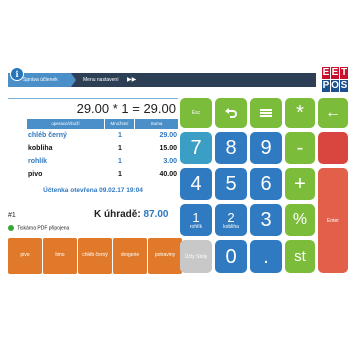 The image size is (350, 349). I want to click on storno-label: st, so click(300, 256).